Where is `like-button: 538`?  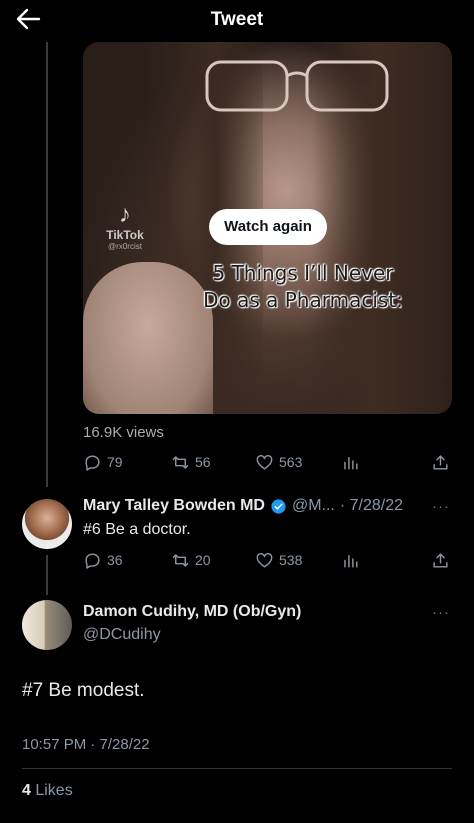 like-button: 538 is located at coordinates (278, 560).